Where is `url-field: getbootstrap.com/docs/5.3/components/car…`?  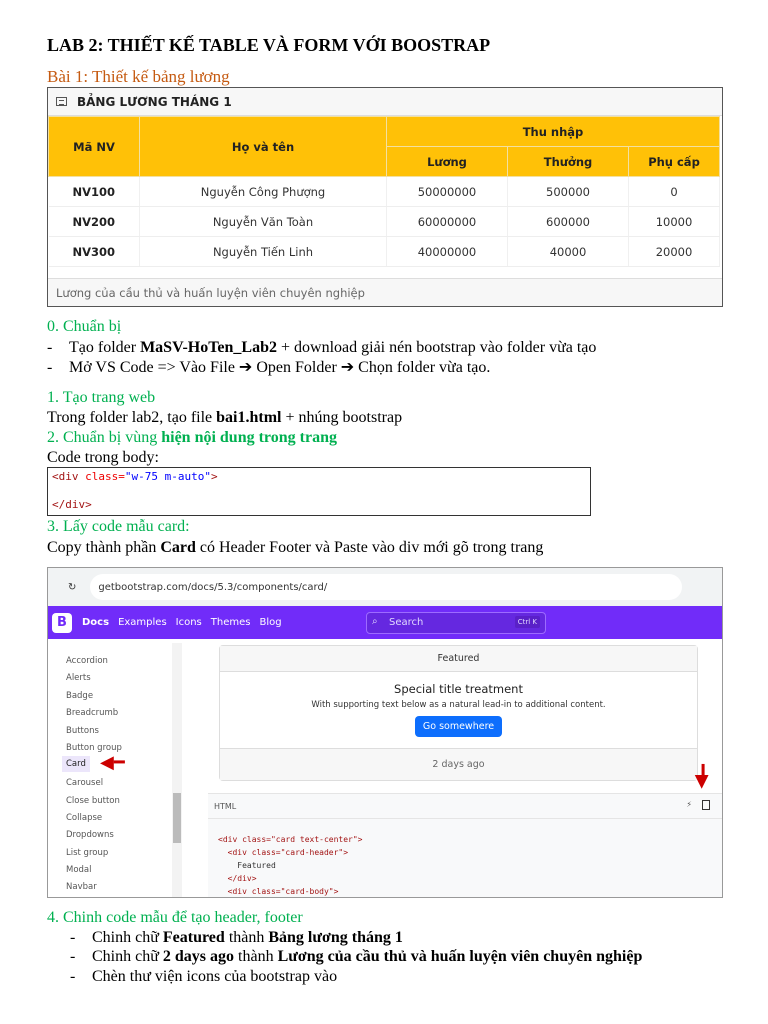 url-field: getbootstrap.com/docs/5.3/components/car… is located at coordinates (386, 587).